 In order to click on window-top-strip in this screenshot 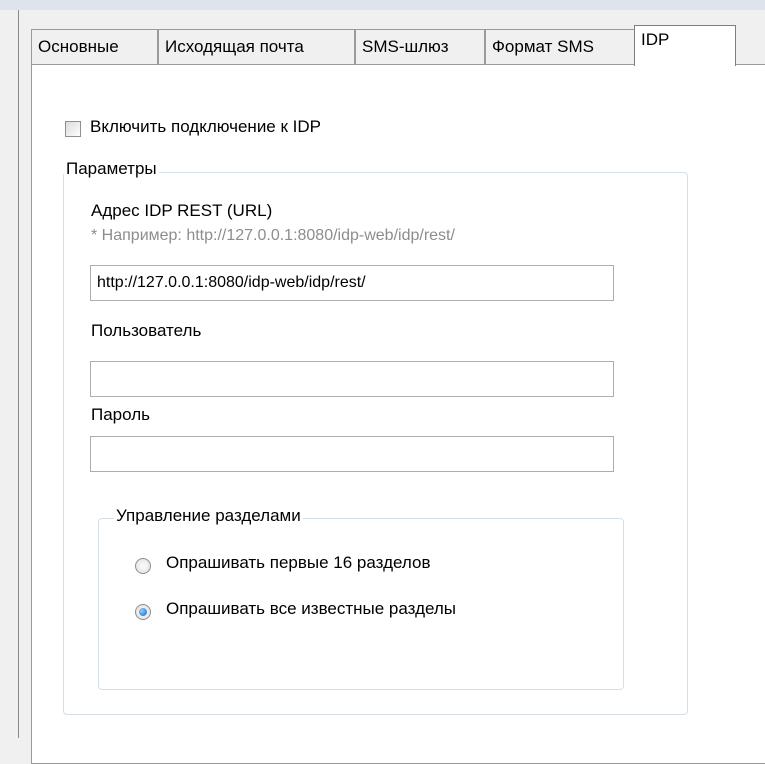, I will do `click(382, 5)`.